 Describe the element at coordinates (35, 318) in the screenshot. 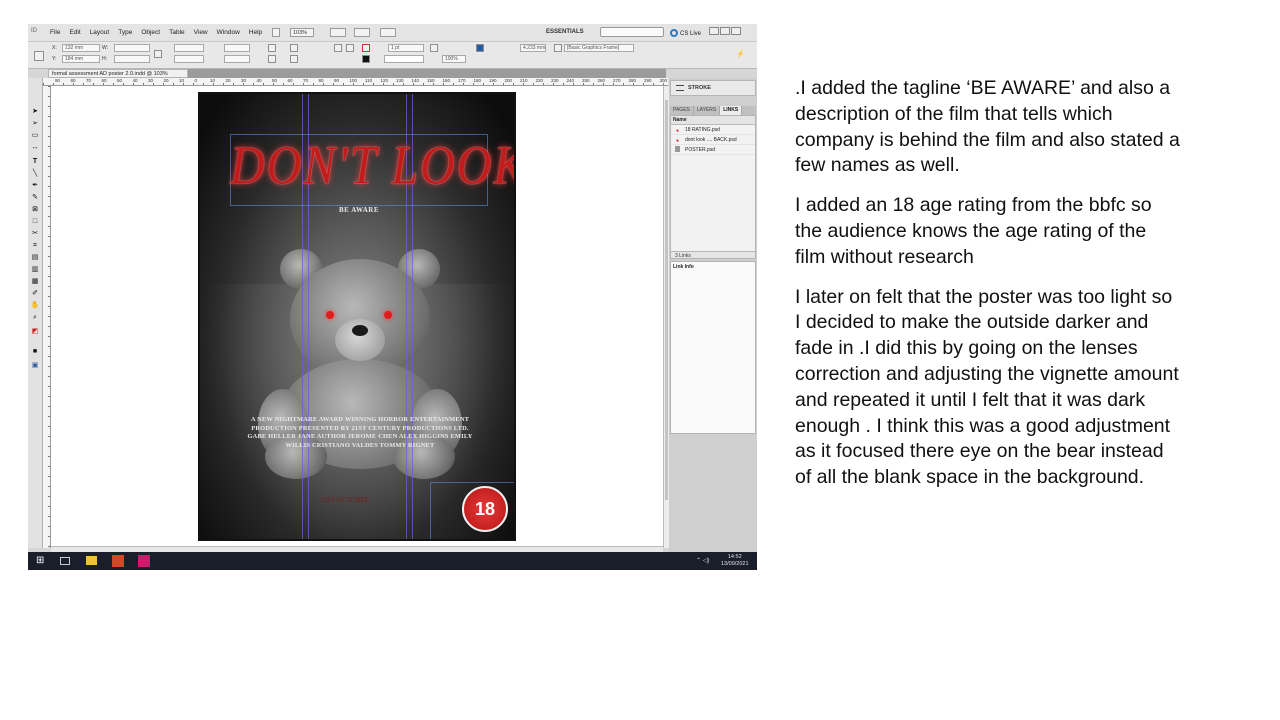

I see `zoom-tool-icon: ⌕` at that location.